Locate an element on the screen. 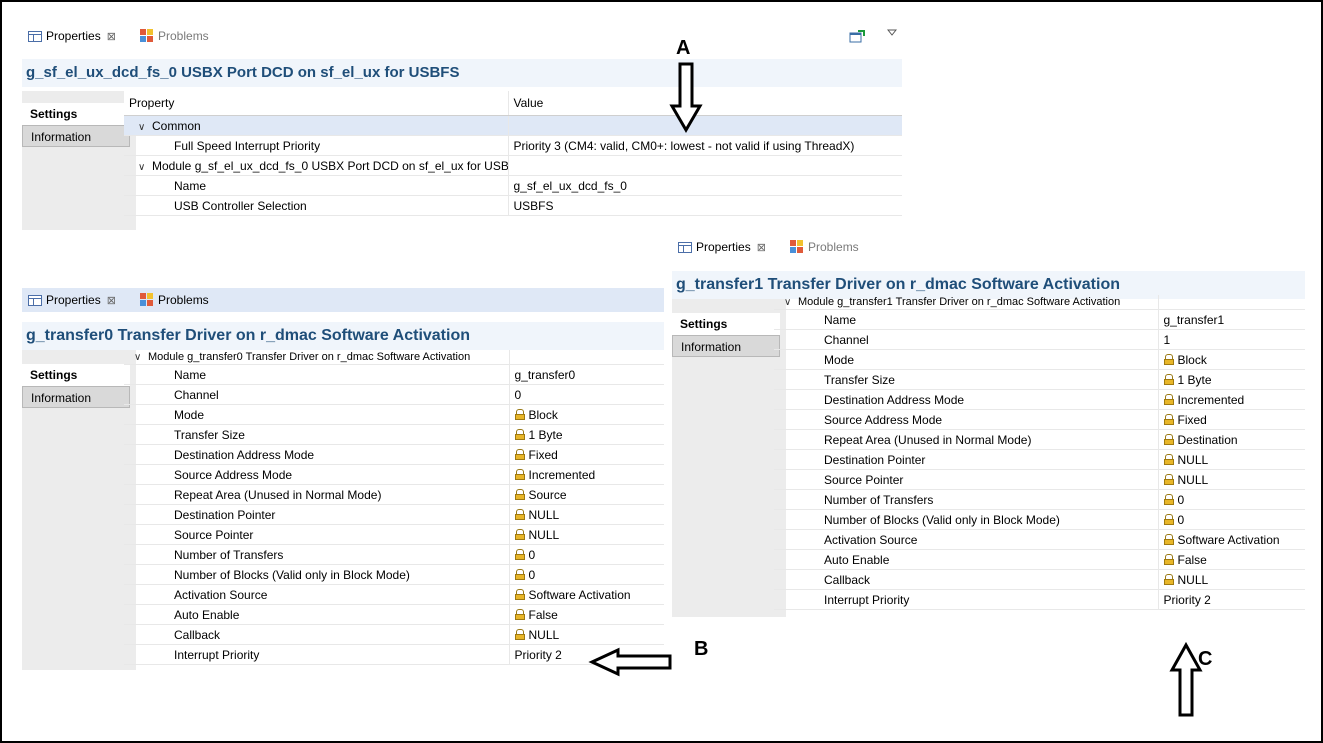 The width and height of the screenshot is (1323, 743). property-value: g_sf_el_ux_dcd_fs_0 is located at coordinates (705, 185).